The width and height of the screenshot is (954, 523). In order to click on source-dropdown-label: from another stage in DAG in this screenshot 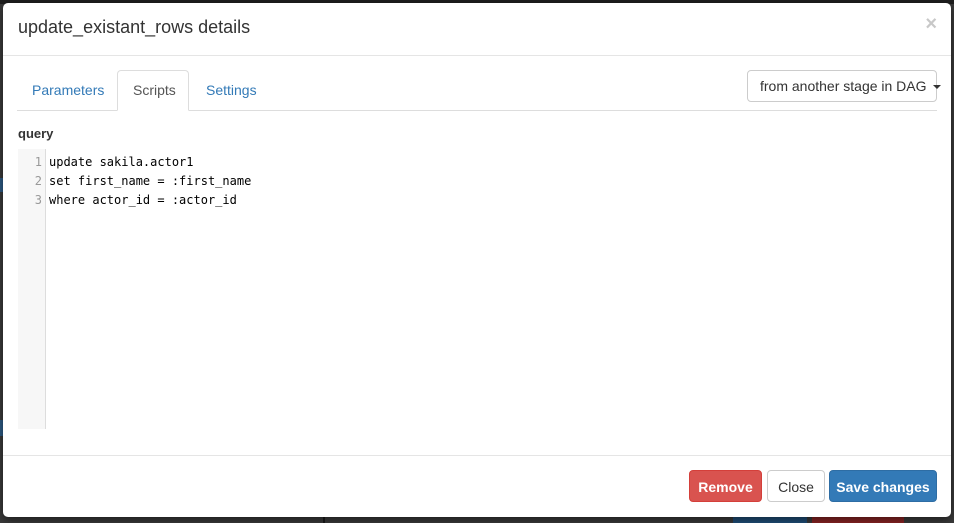, I will do `click(843, 86)`.